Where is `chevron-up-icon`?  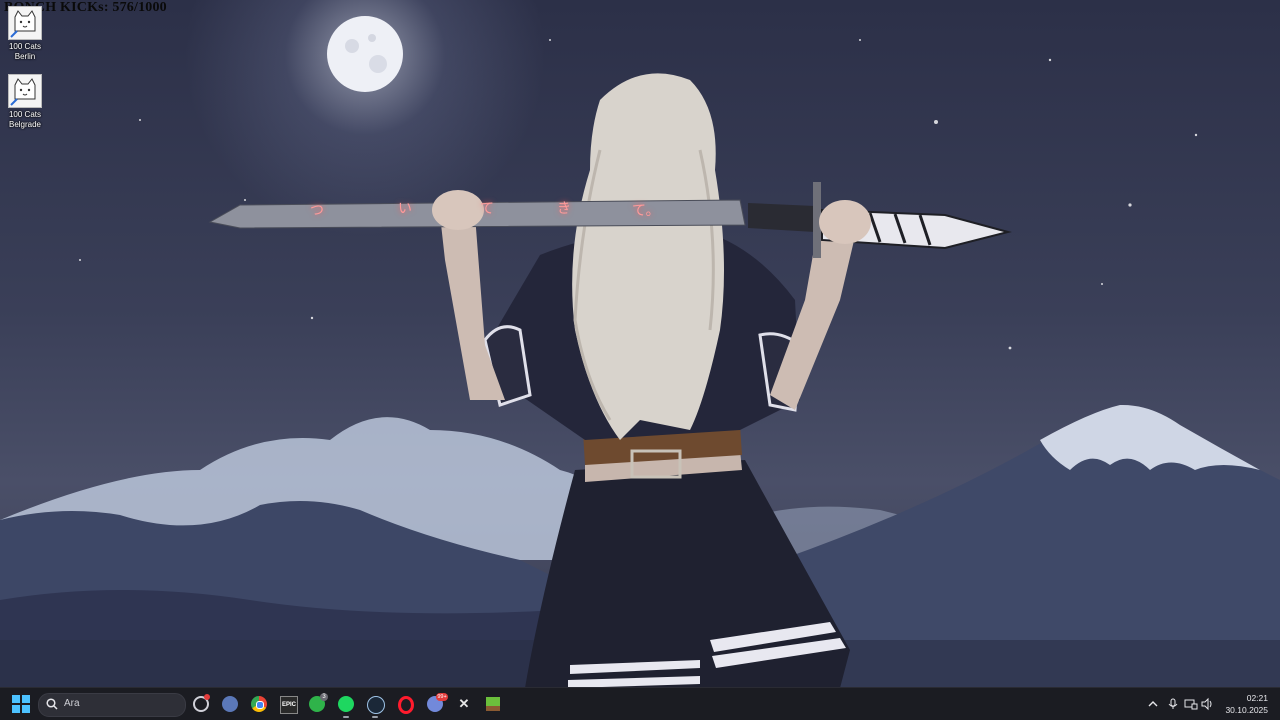
chevron-up-icon is located at coordinates (1153, 704).